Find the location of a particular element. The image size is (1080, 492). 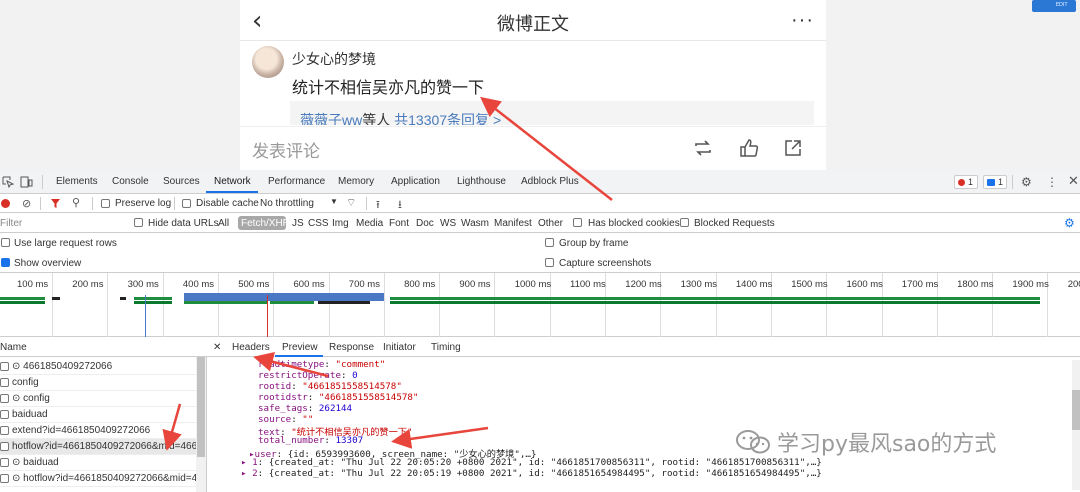

large-rows-label: Use large request rows is located at coordinates (65, 243).